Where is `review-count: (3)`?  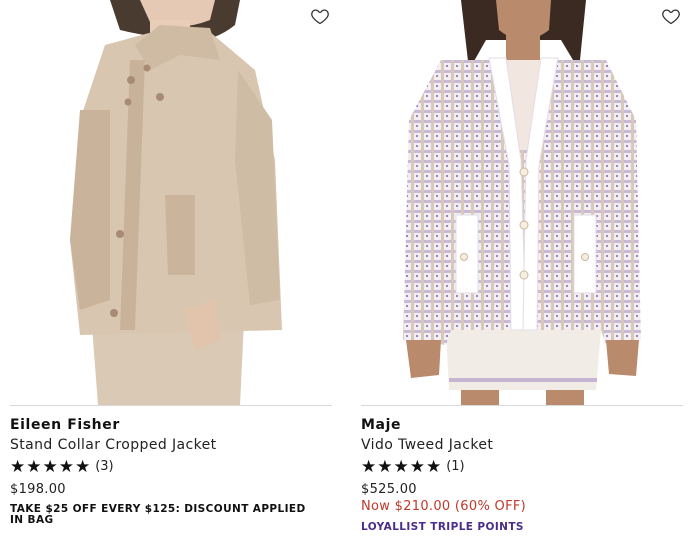 review-count: (3) is located at coordinates (104, 466).